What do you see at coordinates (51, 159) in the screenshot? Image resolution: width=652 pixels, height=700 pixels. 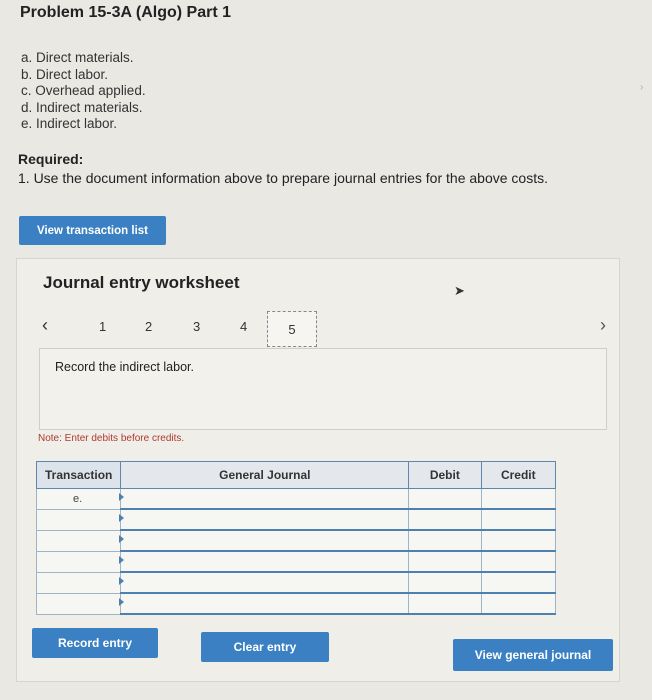 I see `required-label: Required:` at bounding box center [51, 159].